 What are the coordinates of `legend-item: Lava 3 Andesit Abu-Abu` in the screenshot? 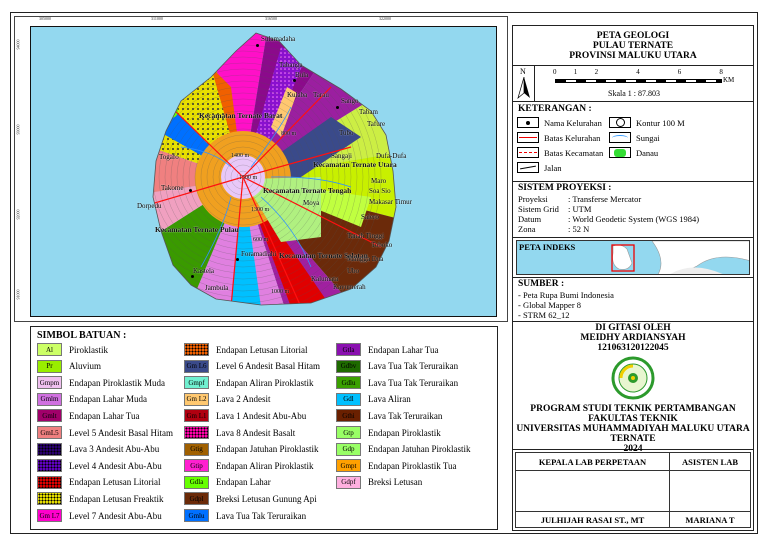 It's located at (98, 449).